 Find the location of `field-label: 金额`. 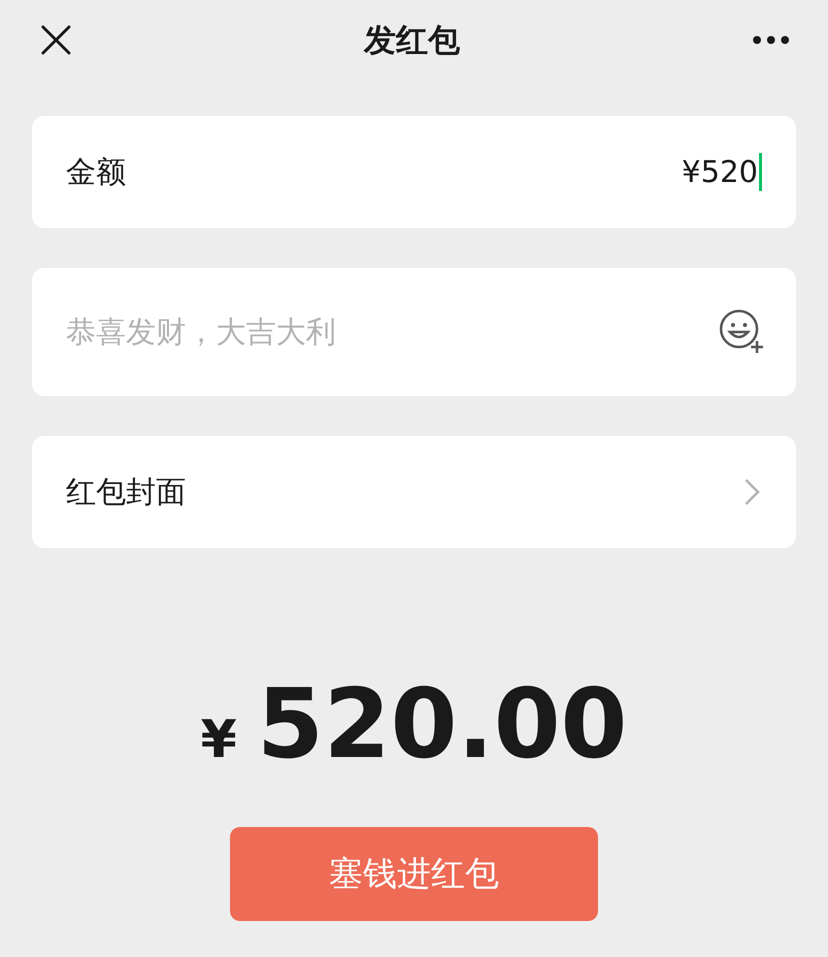

field-label: 金额 is located at coordinates (96, 173).